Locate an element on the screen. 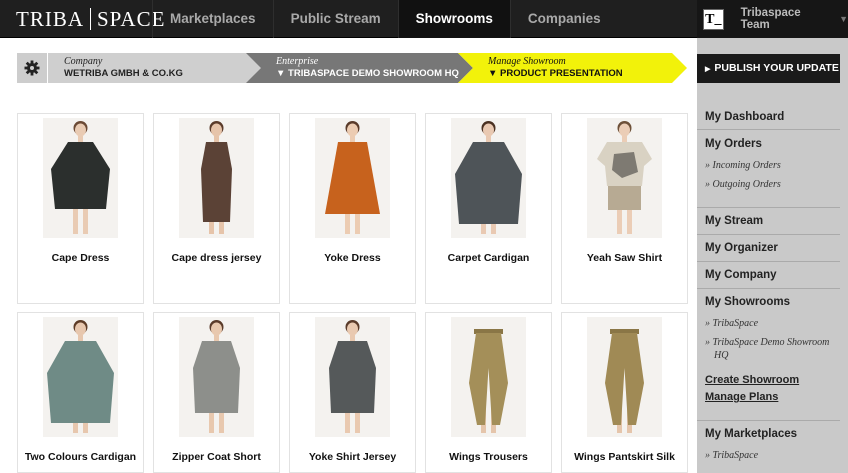 The height and width of the screenshot is (473, 848). market-1-label: TribaSpace is located at coordinates (735, 455).